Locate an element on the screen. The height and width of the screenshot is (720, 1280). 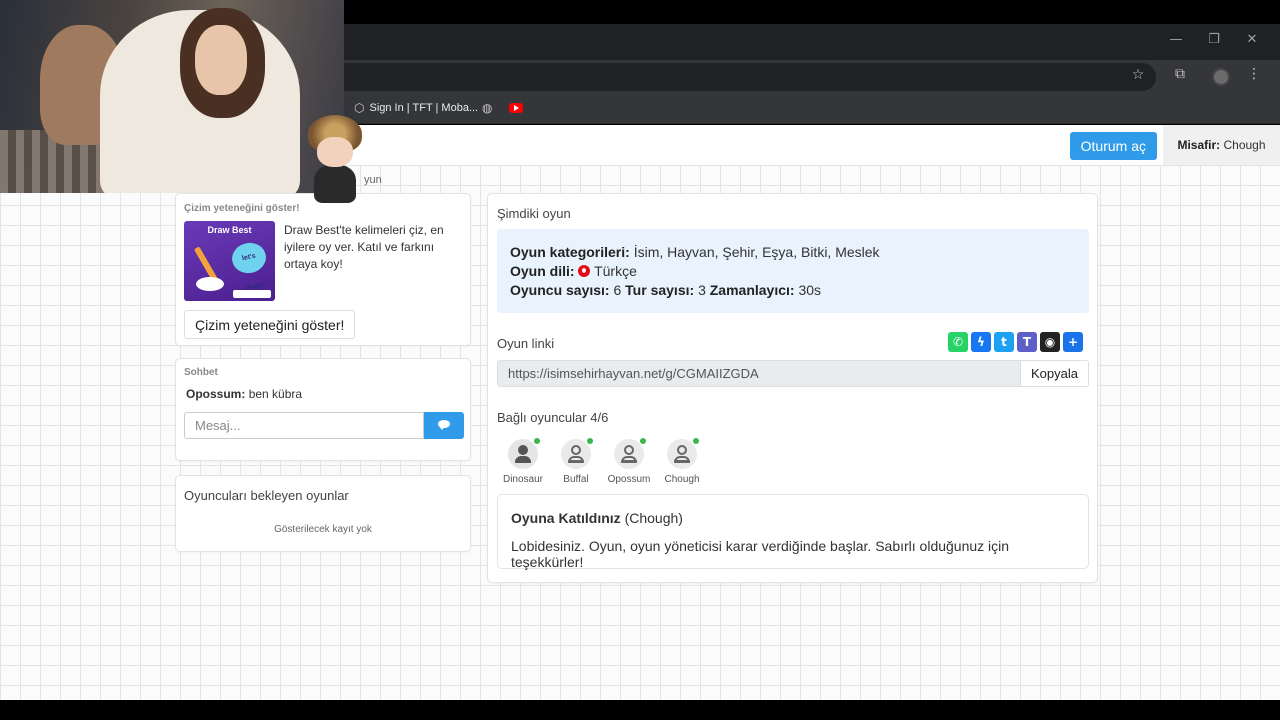
guest-name: Chough is located at coordinates (1244, 145).